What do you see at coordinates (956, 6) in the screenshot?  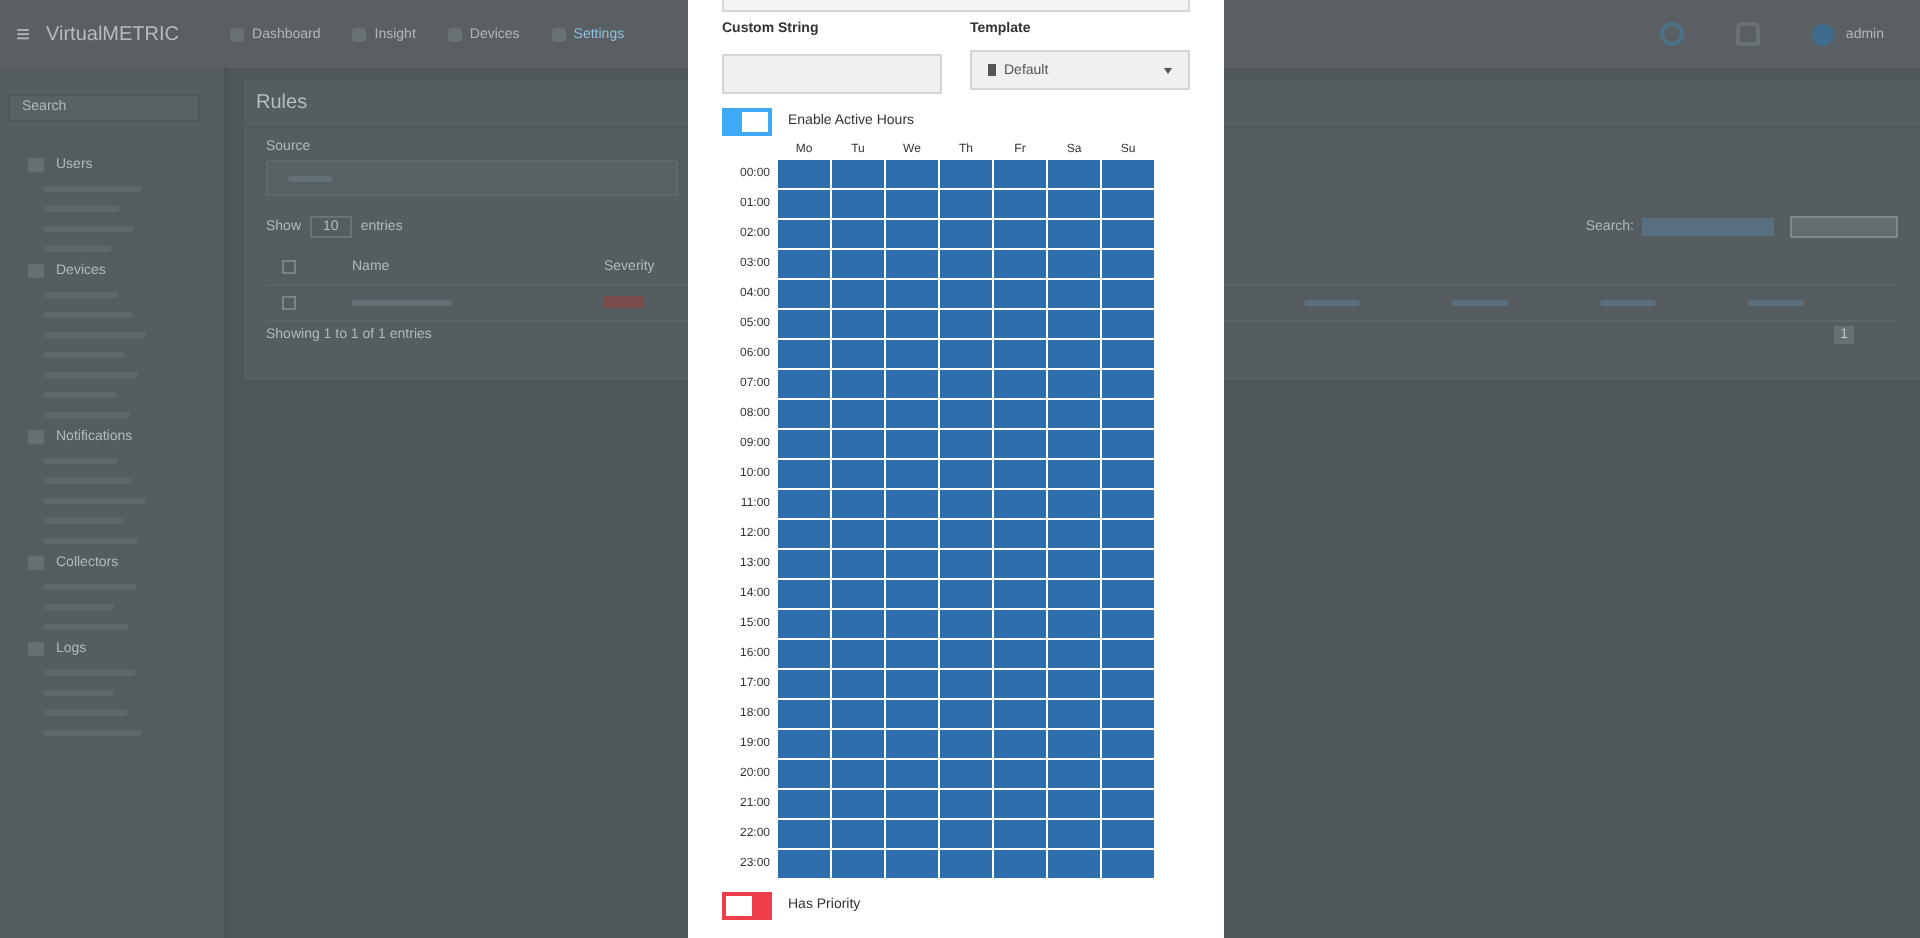 I see `text-field` at bounding box center [956, 6].